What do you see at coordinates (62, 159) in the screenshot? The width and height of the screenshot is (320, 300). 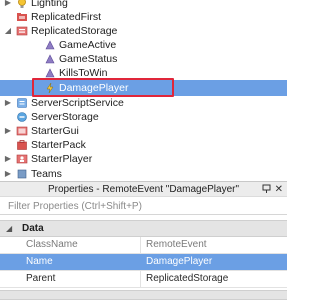 I see `tree-item-label: StarterPlayer` at bounding box center [62, 159].